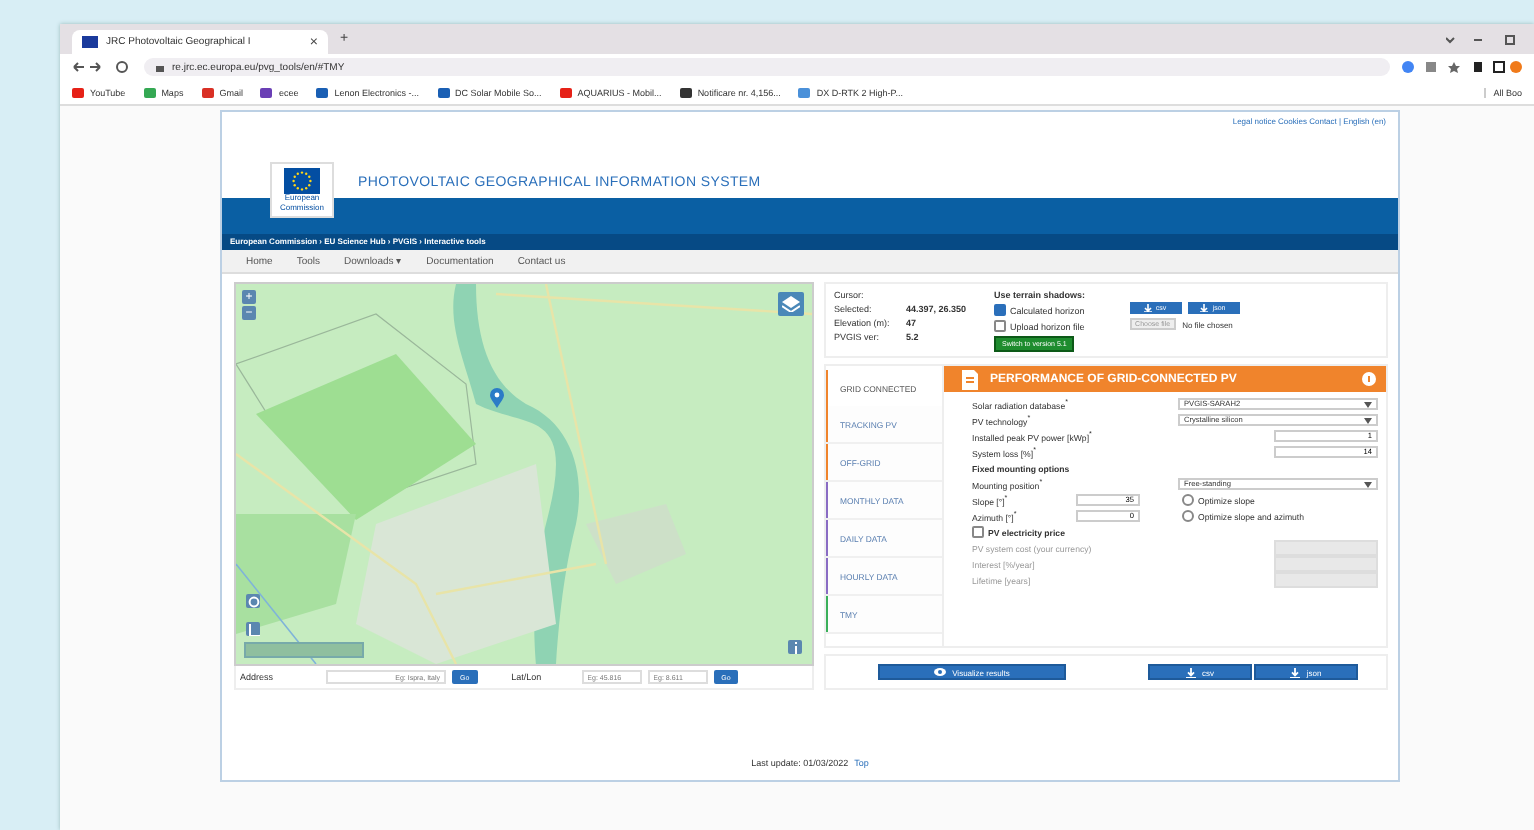  Describe the element at coordinates (160, 67) in the screenshot. I see `lock-icon` at that location.